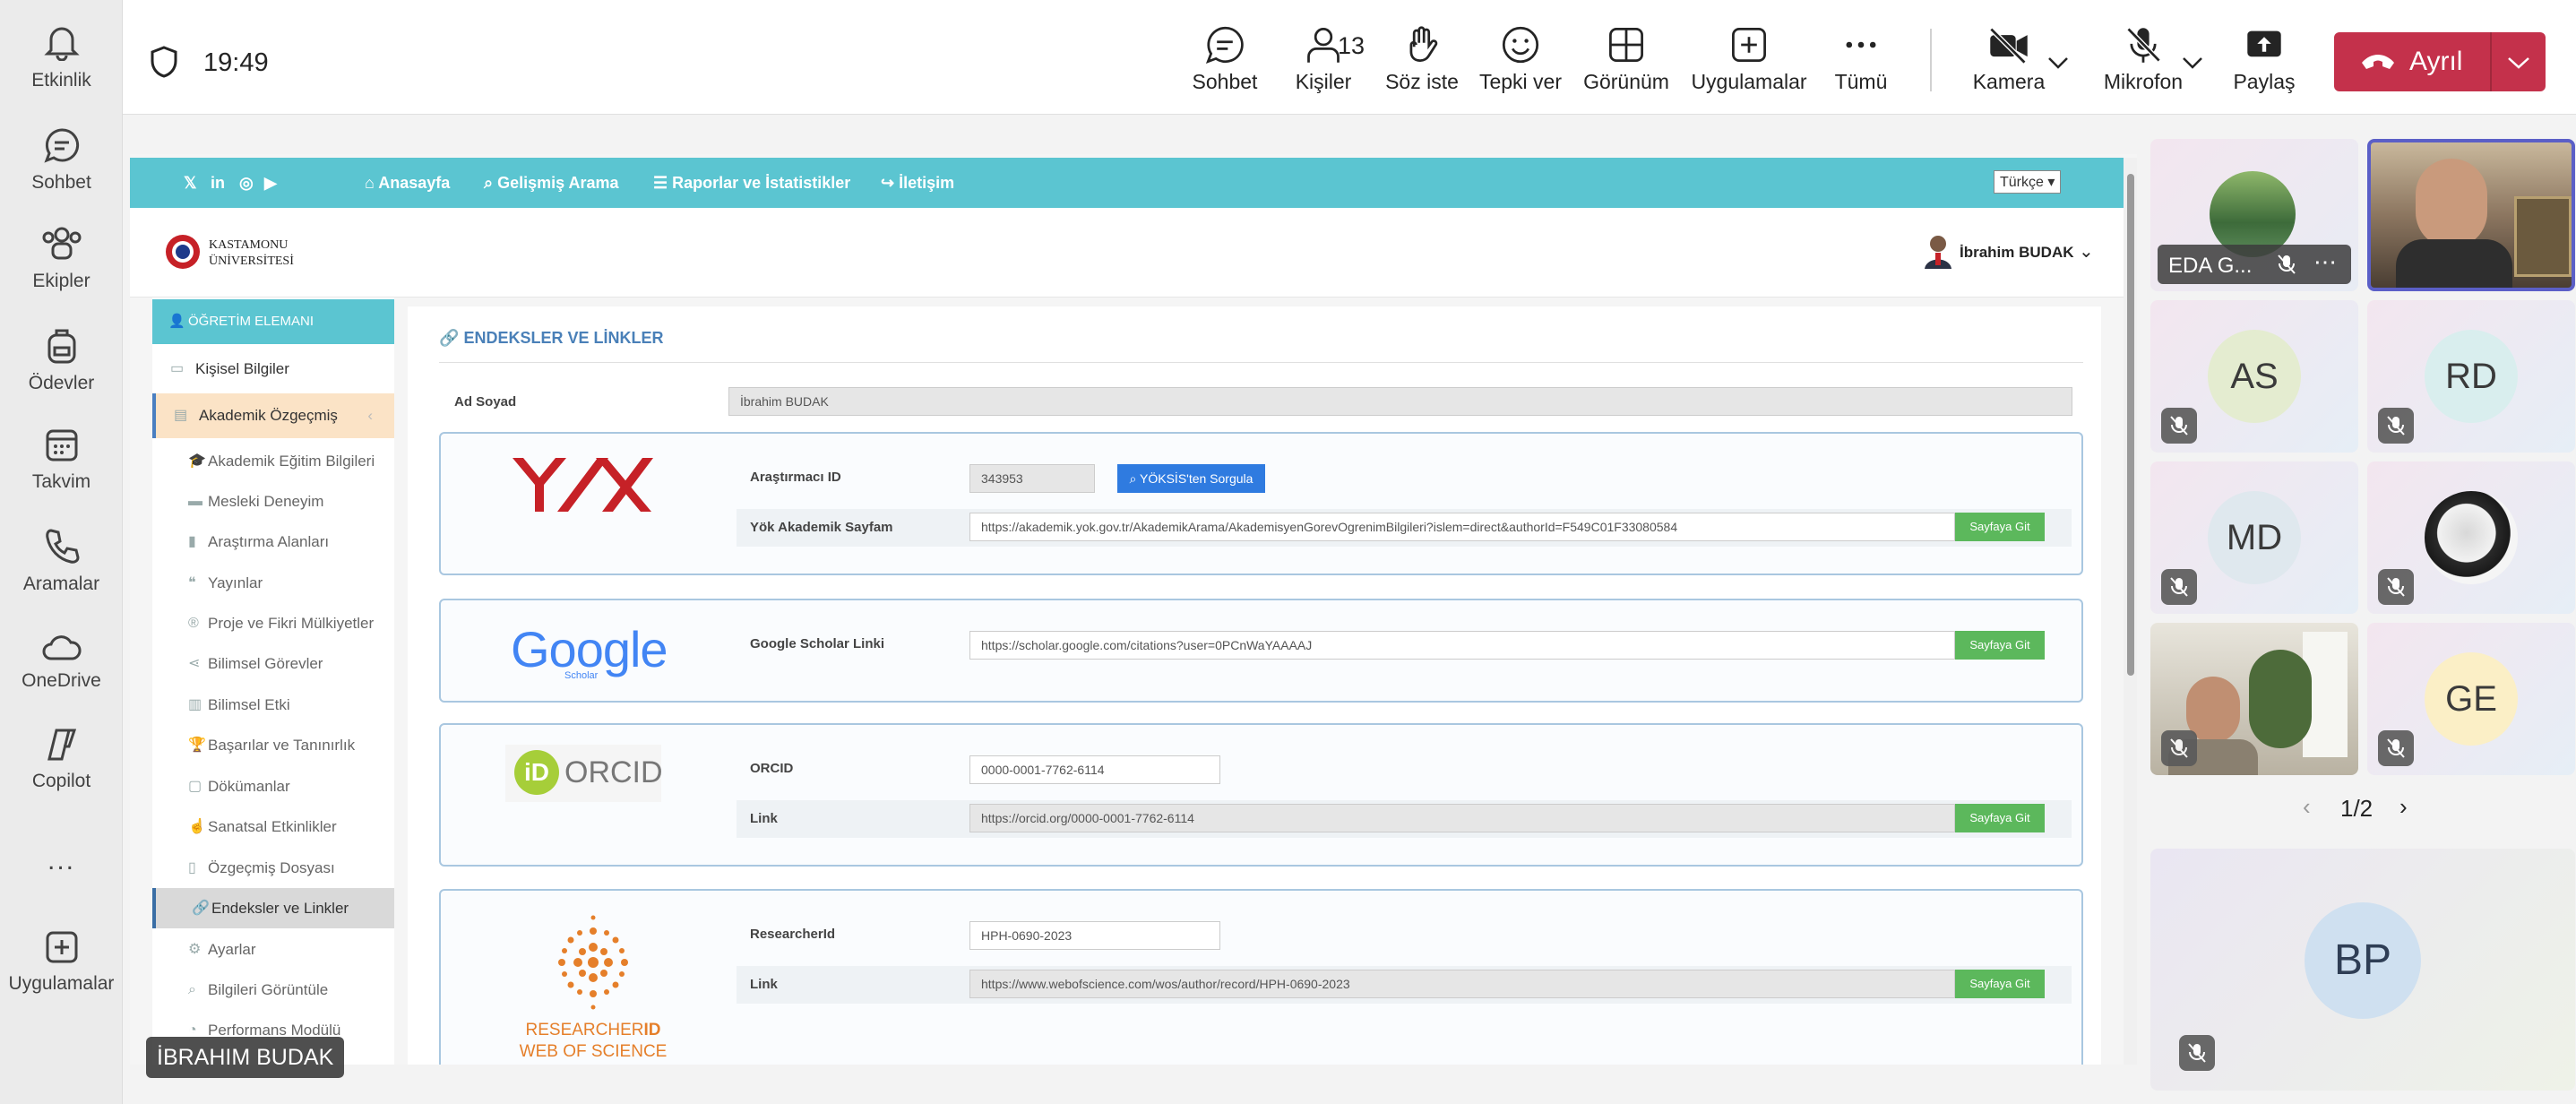  I want to click on logo-line1: KASTAMONU, so click(249, 245).